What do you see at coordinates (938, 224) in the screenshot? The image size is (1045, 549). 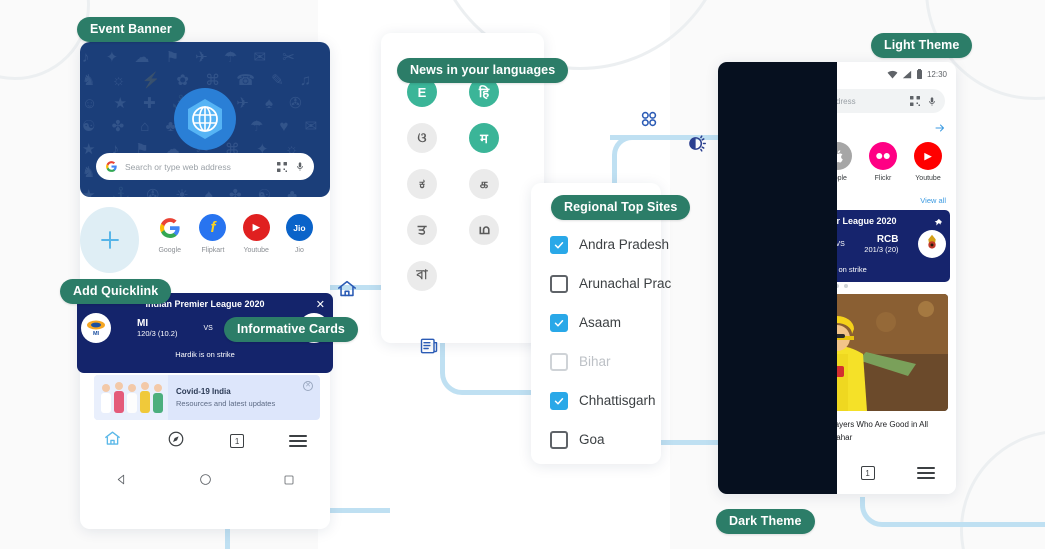 I see `pin-icon` at bounding box center [938, 224].